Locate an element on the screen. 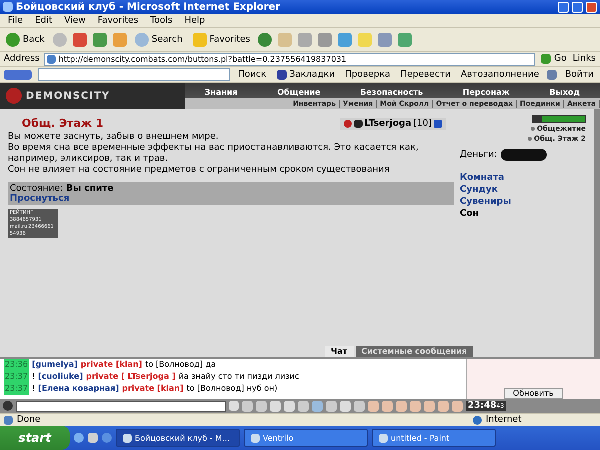 This screenshot has width=600, height=450. address-field: http://demonscity.combats.com/buttons.pl?battle=0.237556419837031 is located at coordinates (290, 59).